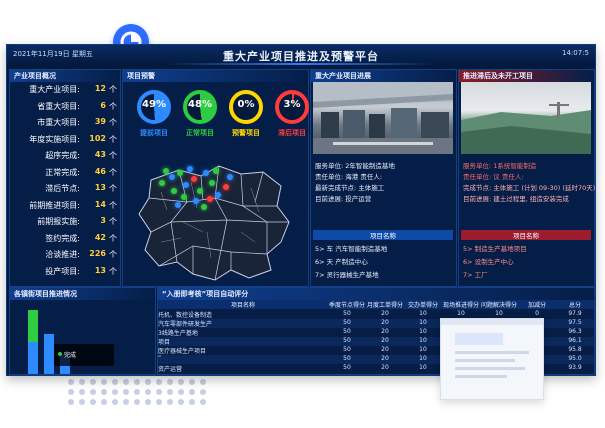 The height and width of the screenshot is (428, 605). What do you see at coordinates (575, 367) in the screenshot?
I see `score-cell: 93.9` at bounding box center [575, 367].